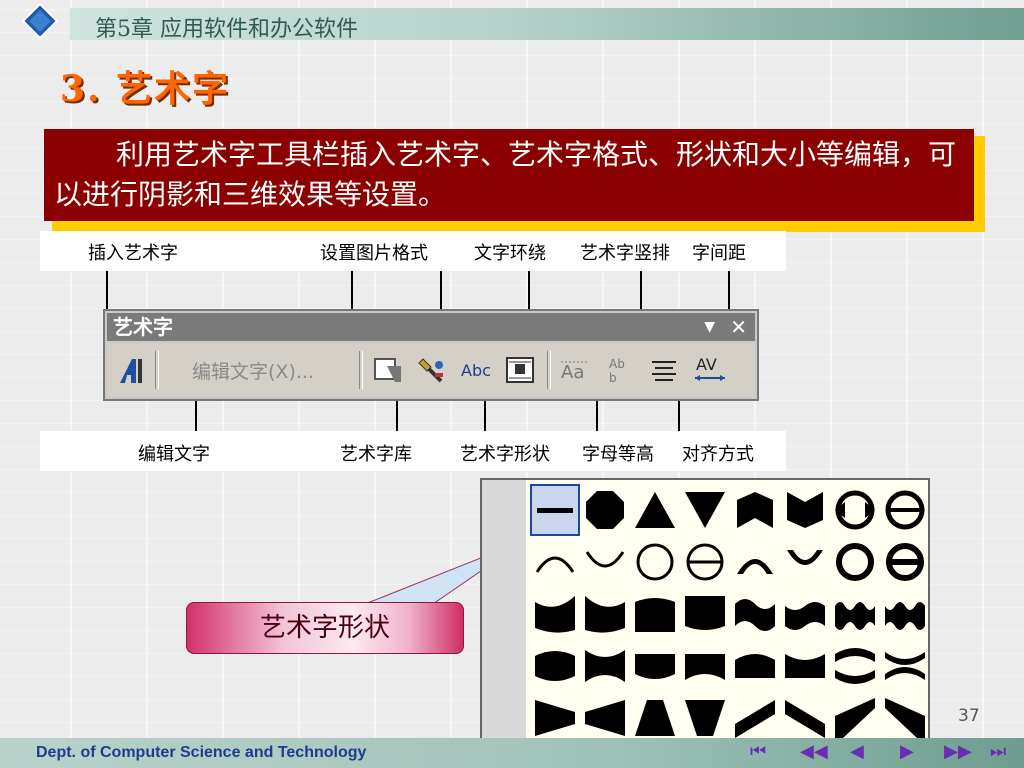 This screenshot has height=768, width=1024. I want to click on shape-wave2-icon, so click(805, 614).